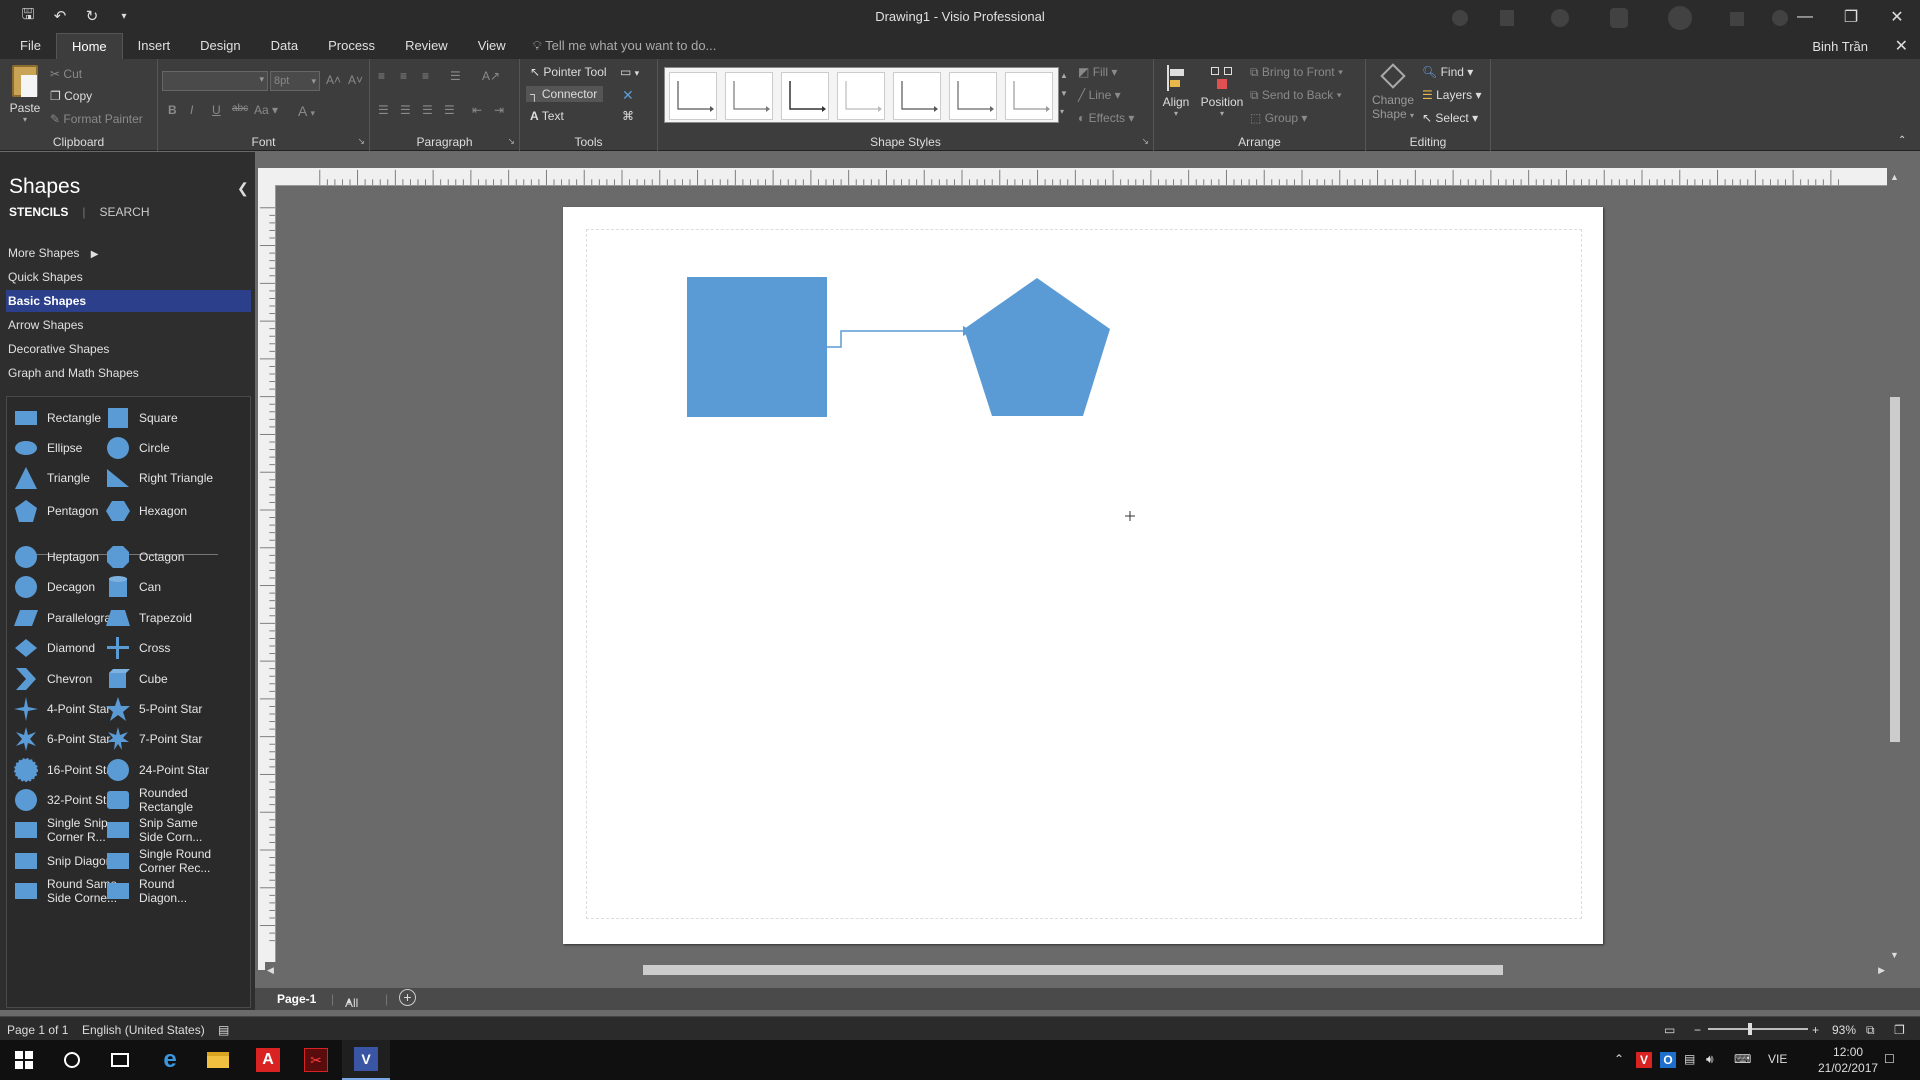 The width and height of the screenshot is (1920, 1080). I want to click on underline-icon: U, so click(216, 110).